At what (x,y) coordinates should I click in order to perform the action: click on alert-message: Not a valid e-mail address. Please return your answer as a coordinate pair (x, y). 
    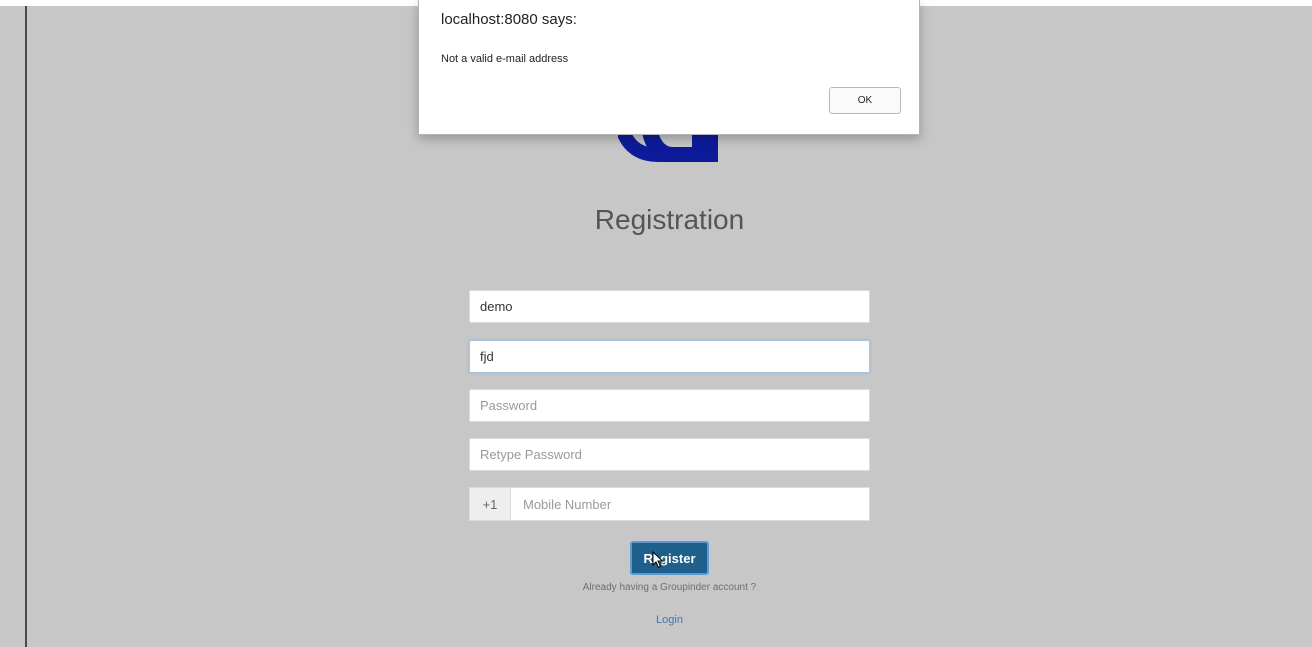
    Looking at the image, I should click on (505, 59).